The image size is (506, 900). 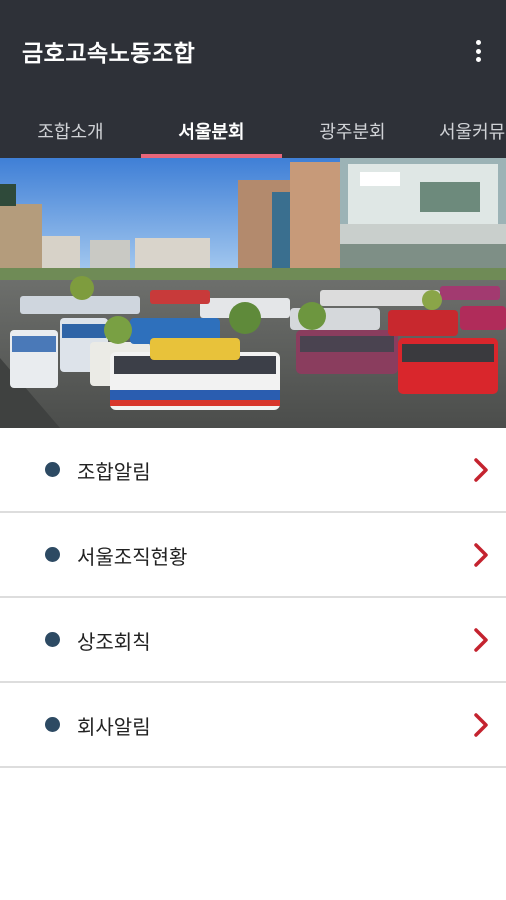 I want to click on menu-item-label: 회사알림, so click(x=114, y=727).